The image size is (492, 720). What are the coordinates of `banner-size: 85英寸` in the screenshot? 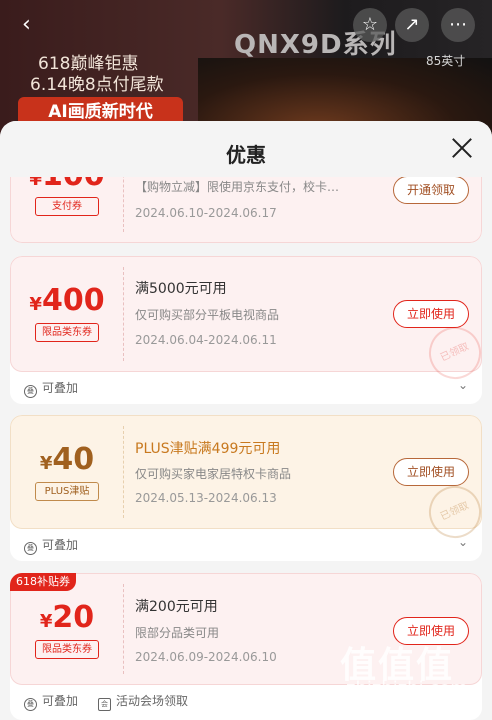 It's located at (446, 61).